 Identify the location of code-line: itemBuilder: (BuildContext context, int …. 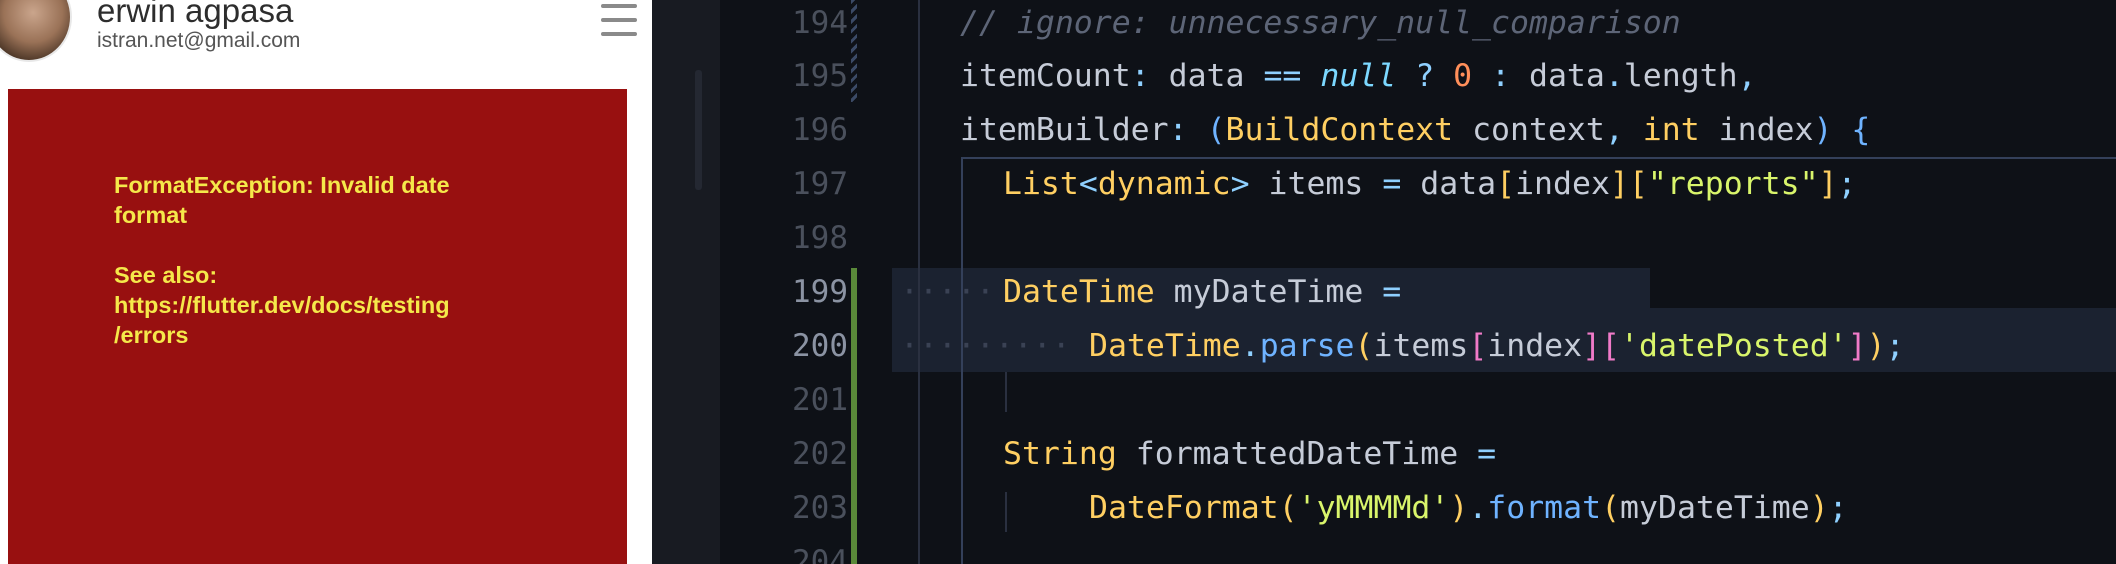
(1415, 130).